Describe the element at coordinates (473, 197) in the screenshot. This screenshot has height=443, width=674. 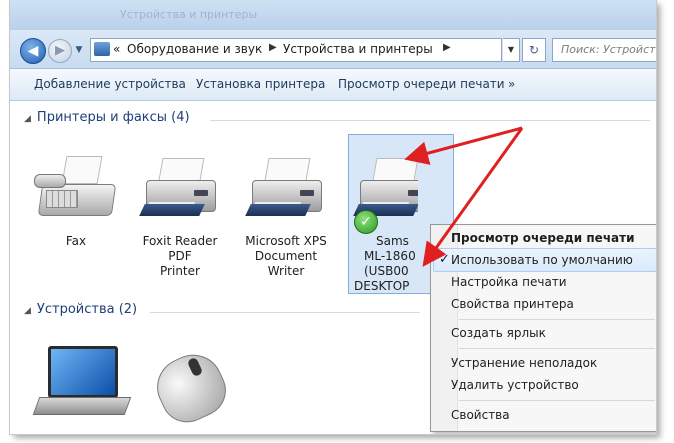
I see `arrow-to-default-item` at that location.